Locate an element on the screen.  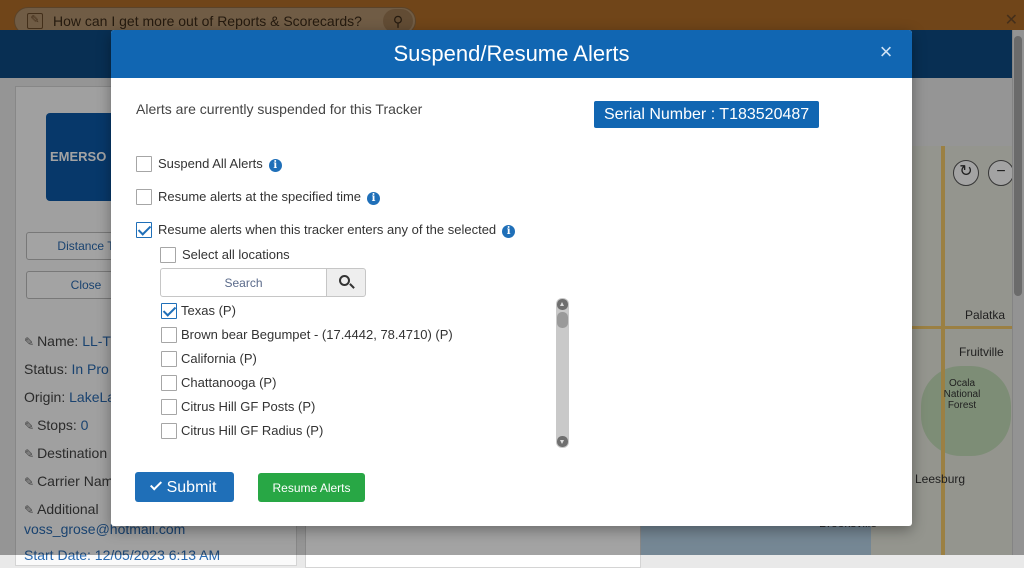
location-label: Citrus Hill GF Radius (P) is located at coordinates (252, 430).